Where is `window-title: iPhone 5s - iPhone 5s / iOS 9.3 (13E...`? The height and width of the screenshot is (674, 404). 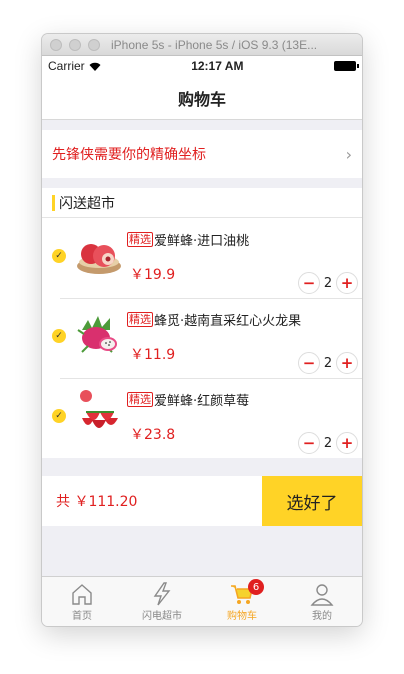
window-title: iPhone 5s - iPhone 5s / iOS 9.3 (13E... is located at coordinates (214, 44).